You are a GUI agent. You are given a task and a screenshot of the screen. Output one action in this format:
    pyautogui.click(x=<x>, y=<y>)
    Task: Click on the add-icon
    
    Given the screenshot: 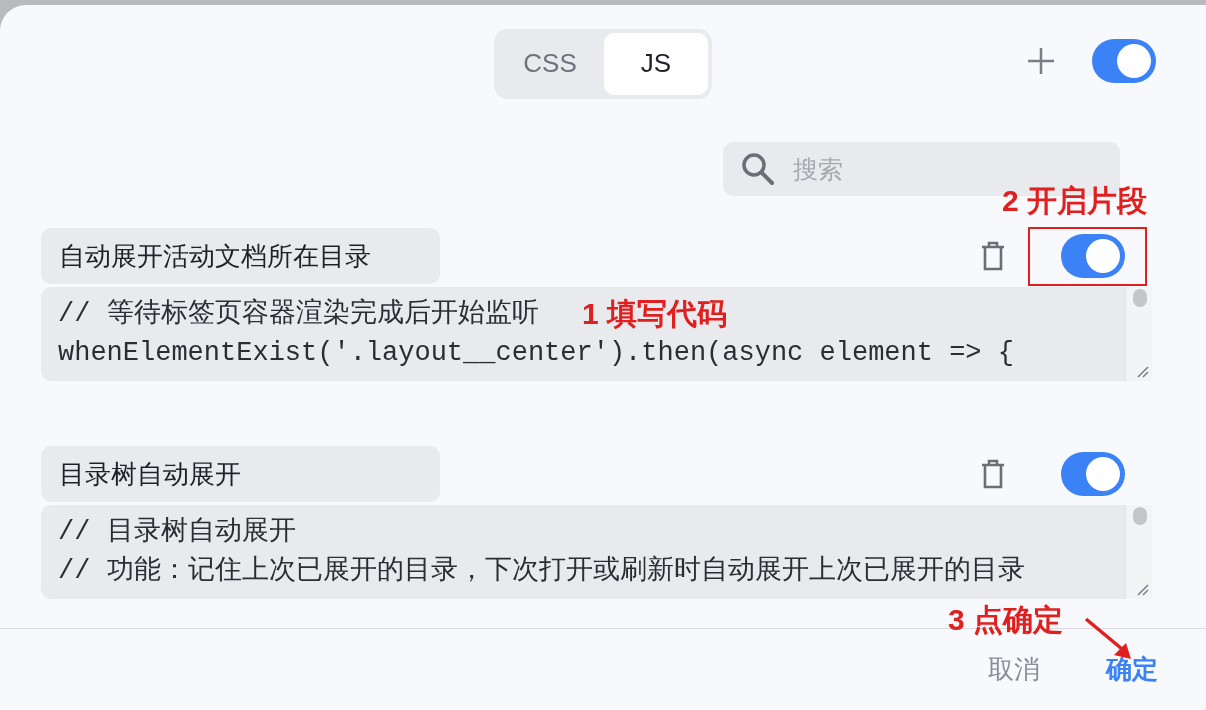 What is the action you would take?
    pyautogui.click(x=1041, y=61)
    